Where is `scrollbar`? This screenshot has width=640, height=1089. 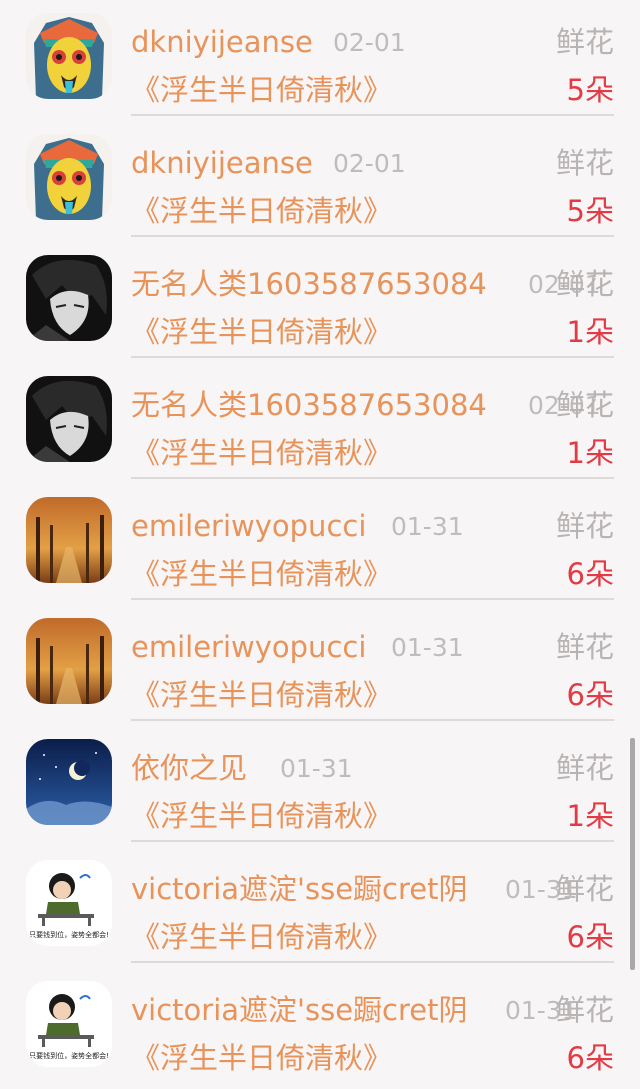 scrollbar is located at coordinates (632, 854).